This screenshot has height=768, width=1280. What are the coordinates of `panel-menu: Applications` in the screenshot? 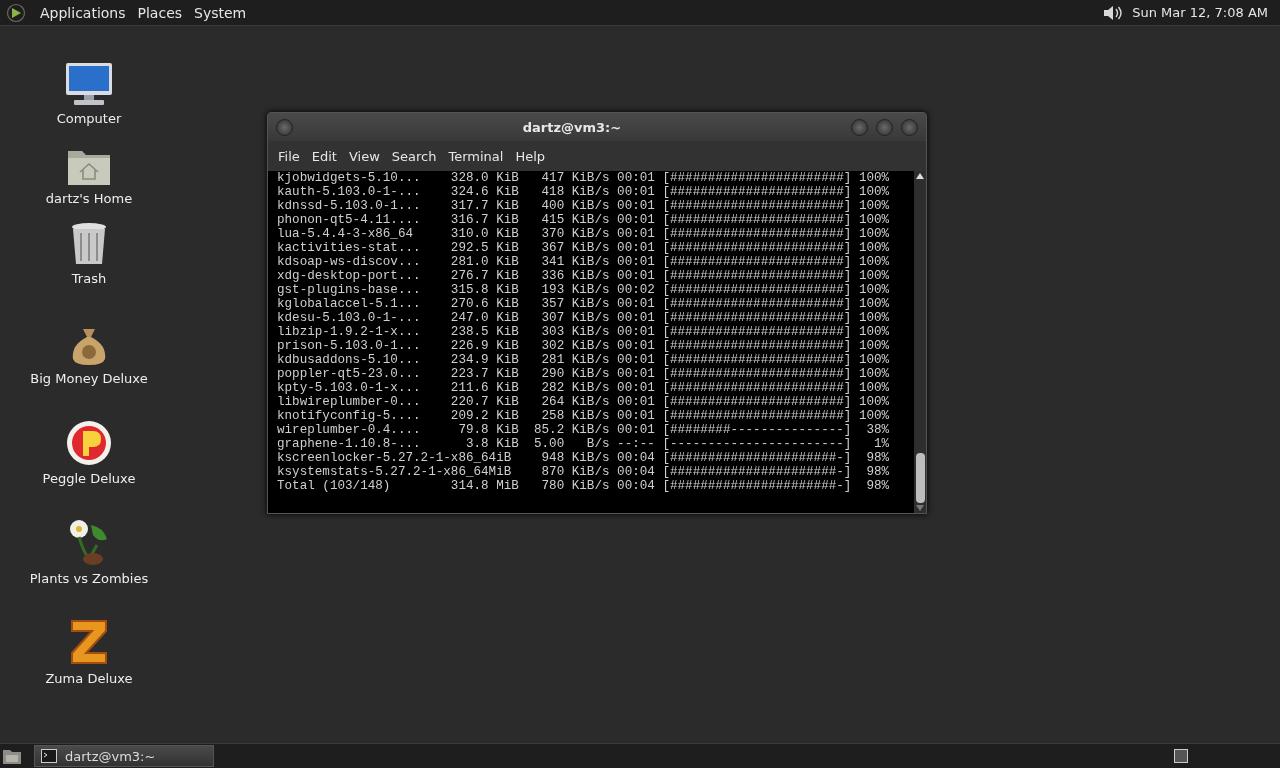 It's located at (83, 12).